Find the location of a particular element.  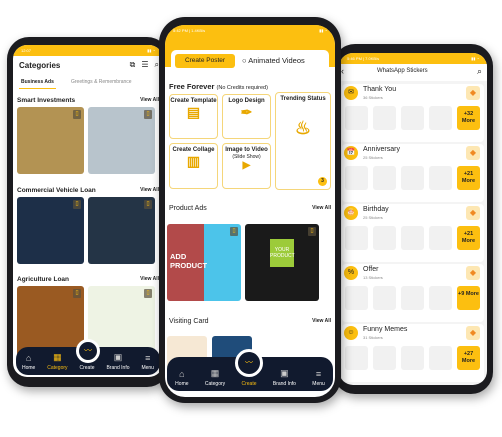

briefcase-icon: ▣ is located at coordinates (118, 357).